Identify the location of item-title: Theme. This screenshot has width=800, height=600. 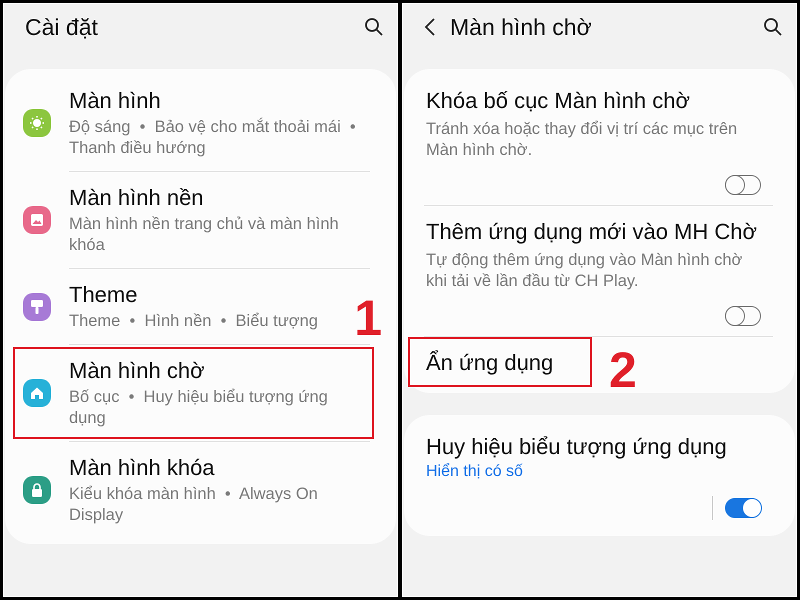
(193, 295).